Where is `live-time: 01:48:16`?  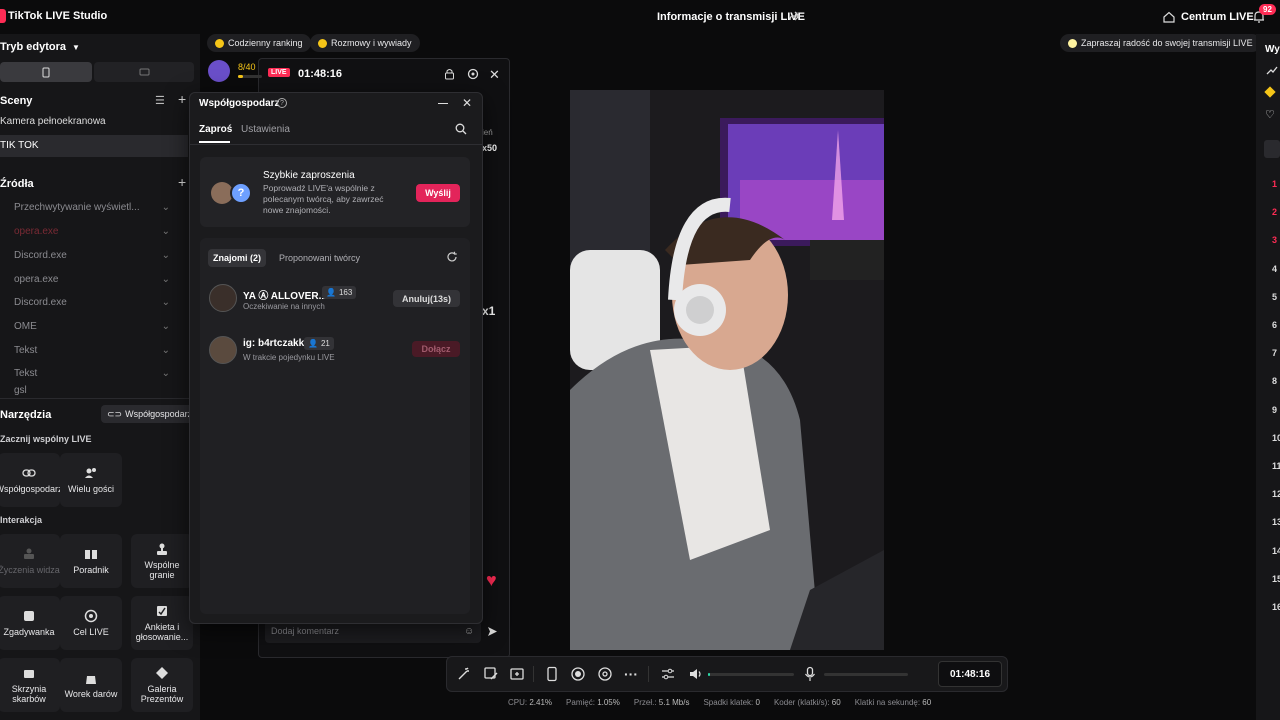 live-time: 01:48:16 is located at coordinates (320, 74).